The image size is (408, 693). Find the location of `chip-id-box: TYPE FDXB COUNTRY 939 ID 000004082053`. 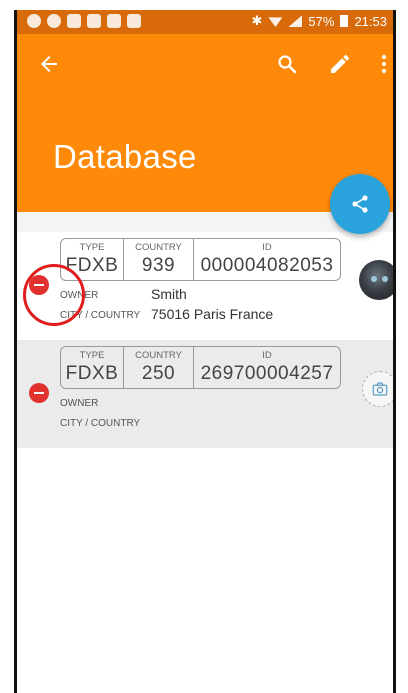

chip-id-box: TYPE FDXB COUNTRY 939 ID 000004082053 is located at coordinates (200, 259).